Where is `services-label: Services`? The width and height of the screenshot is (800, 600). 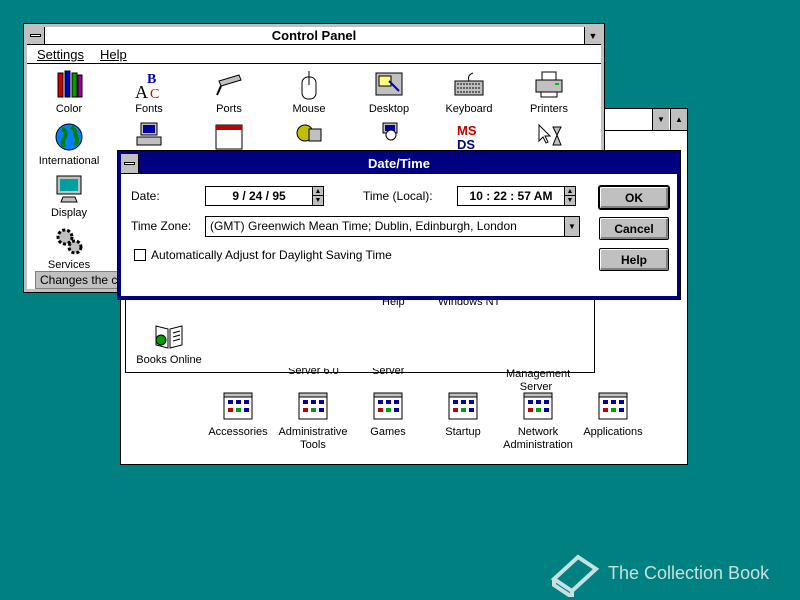 services-label: Services is located at coordinates (69, 265).